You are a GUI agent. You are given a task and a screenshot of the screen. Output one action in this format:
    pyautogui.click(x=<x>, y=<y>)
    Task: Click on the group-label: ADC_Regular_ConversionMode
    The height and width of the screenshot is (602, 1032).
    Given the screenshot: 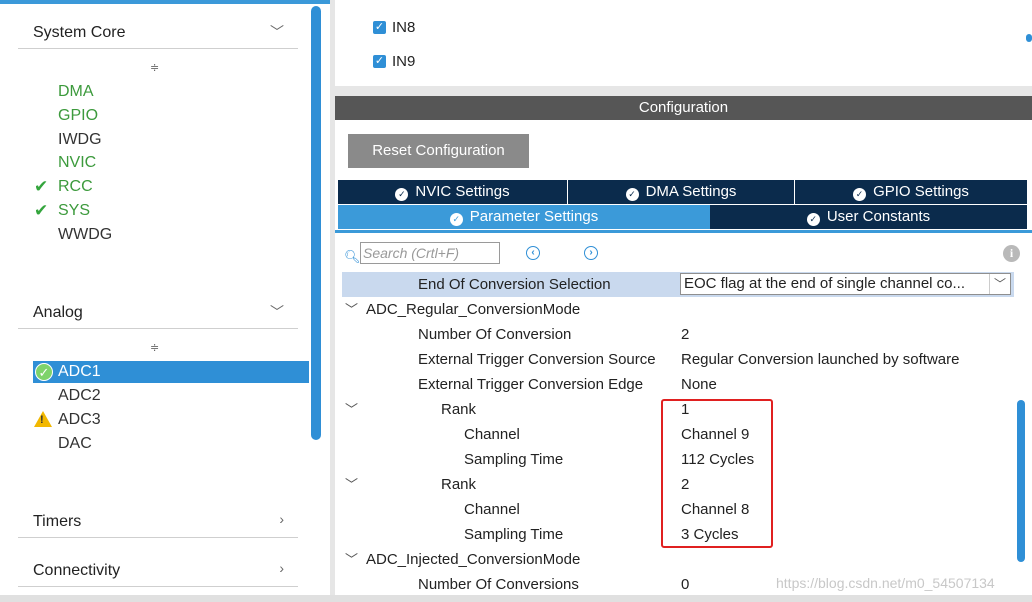 What is the action you would take?
    pyautogui.click(x=473, y=309)
    